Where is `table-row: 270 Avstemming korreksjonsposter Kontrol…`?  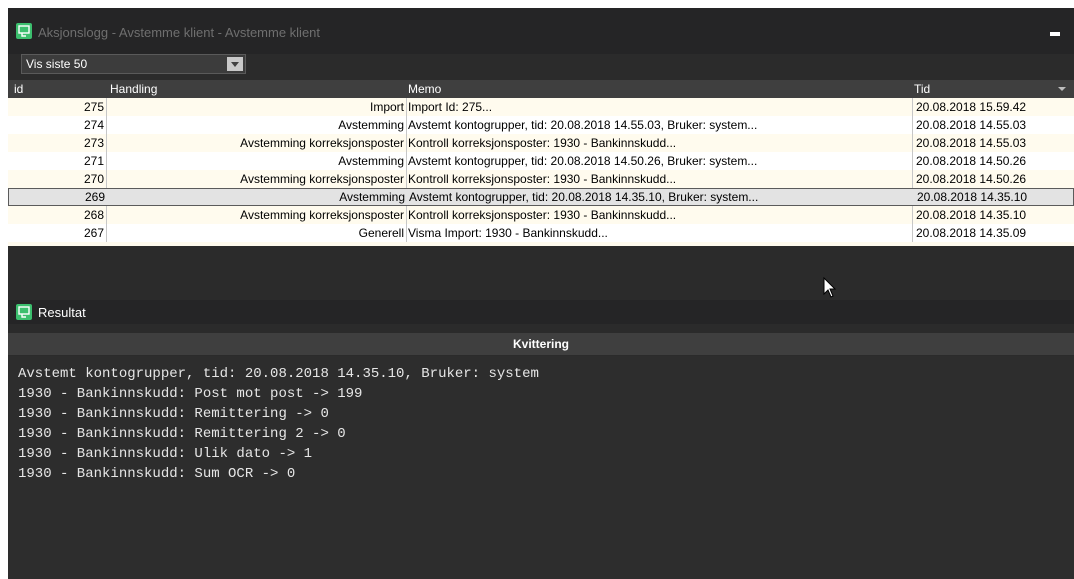
table-row: 270 Avstemming korreksjonsposter Kontrol… is located at coordinates (541, 179).